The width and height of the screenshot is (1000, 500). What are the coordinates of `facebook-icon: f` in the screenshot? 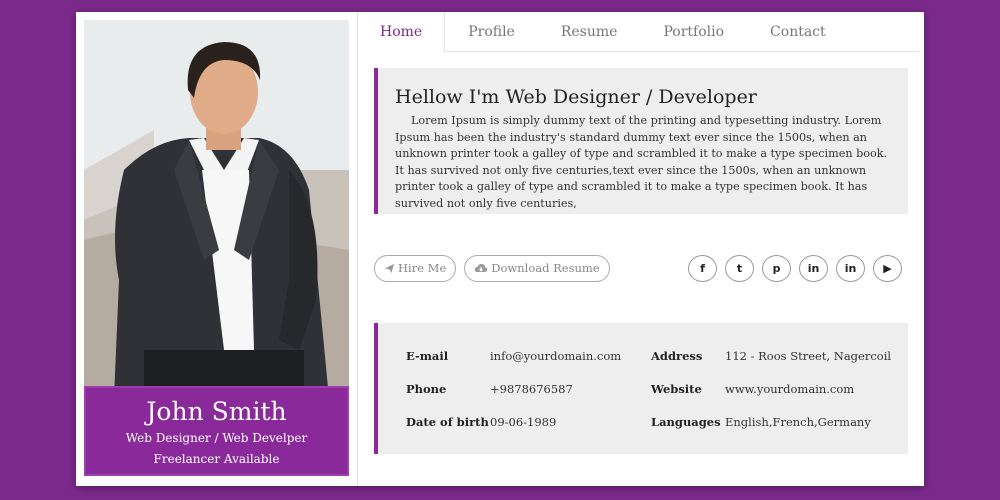 It's located at (702, 268).